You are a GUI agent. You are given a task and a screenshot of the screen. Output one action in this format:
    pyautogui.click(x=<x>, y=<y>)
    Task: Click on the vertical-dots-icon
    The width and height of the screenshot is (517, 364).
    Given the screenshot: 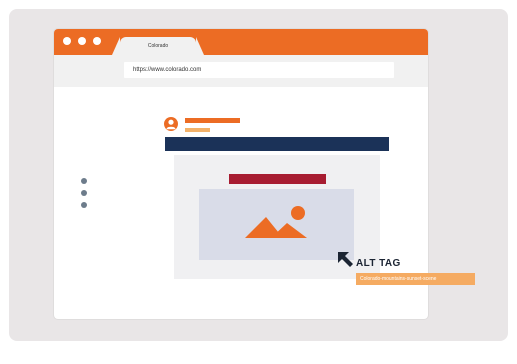 What is the action you would take?
    pyautogui.click(x=84, y=194)
    